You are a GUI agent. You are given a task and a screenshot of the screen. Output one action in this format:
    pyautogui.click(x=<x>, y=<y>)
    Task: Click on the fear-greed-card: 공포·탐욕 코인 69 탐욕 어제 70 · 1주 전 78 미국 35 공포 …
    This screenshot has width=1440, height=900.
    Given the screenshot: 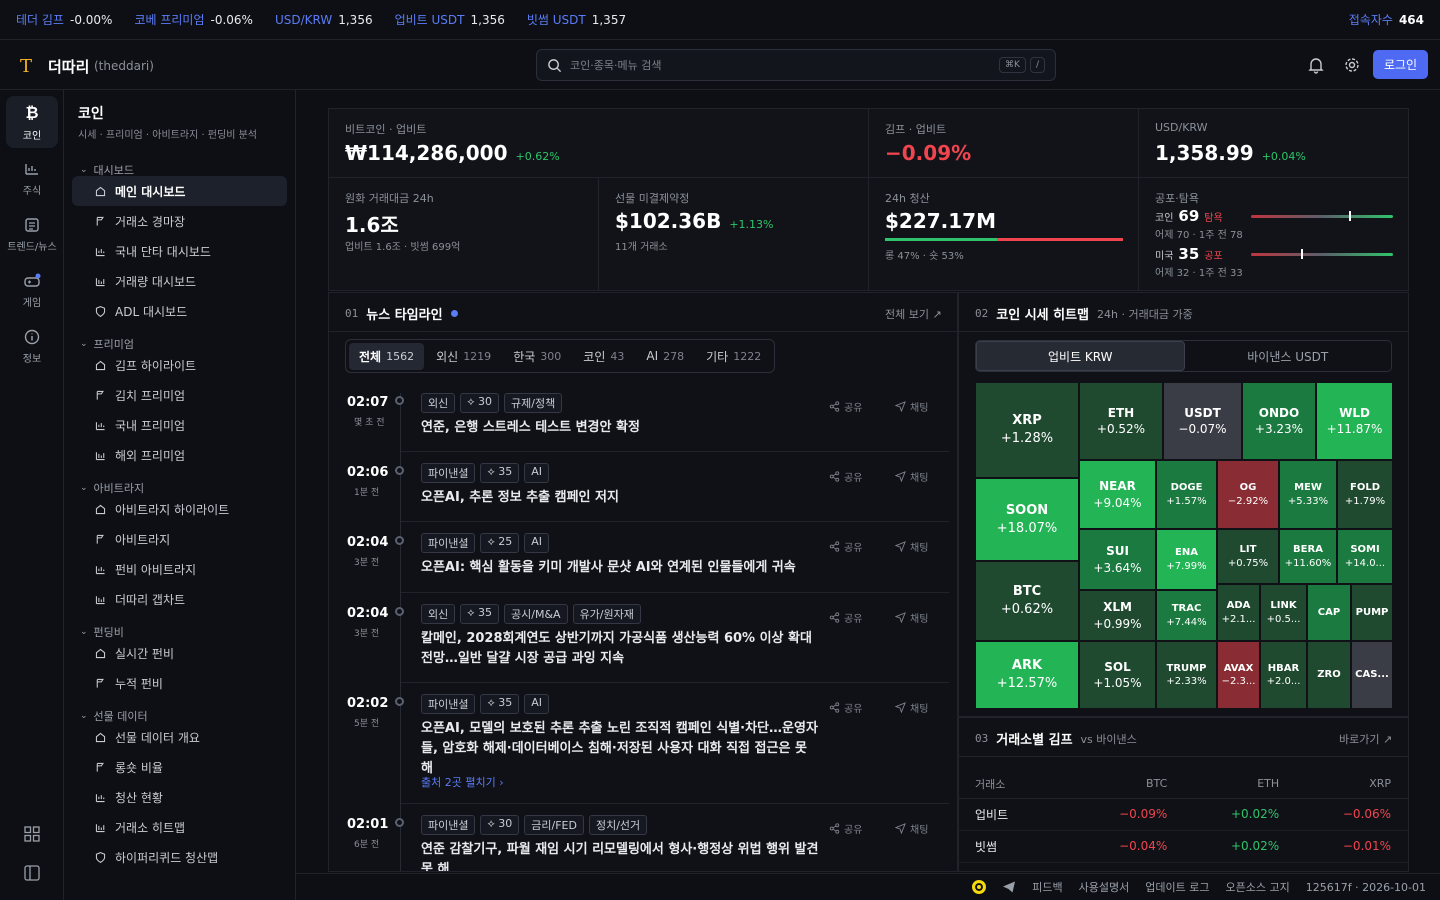 What is the action you would take?
    pyautogui.click(x=1273, y=234)
    